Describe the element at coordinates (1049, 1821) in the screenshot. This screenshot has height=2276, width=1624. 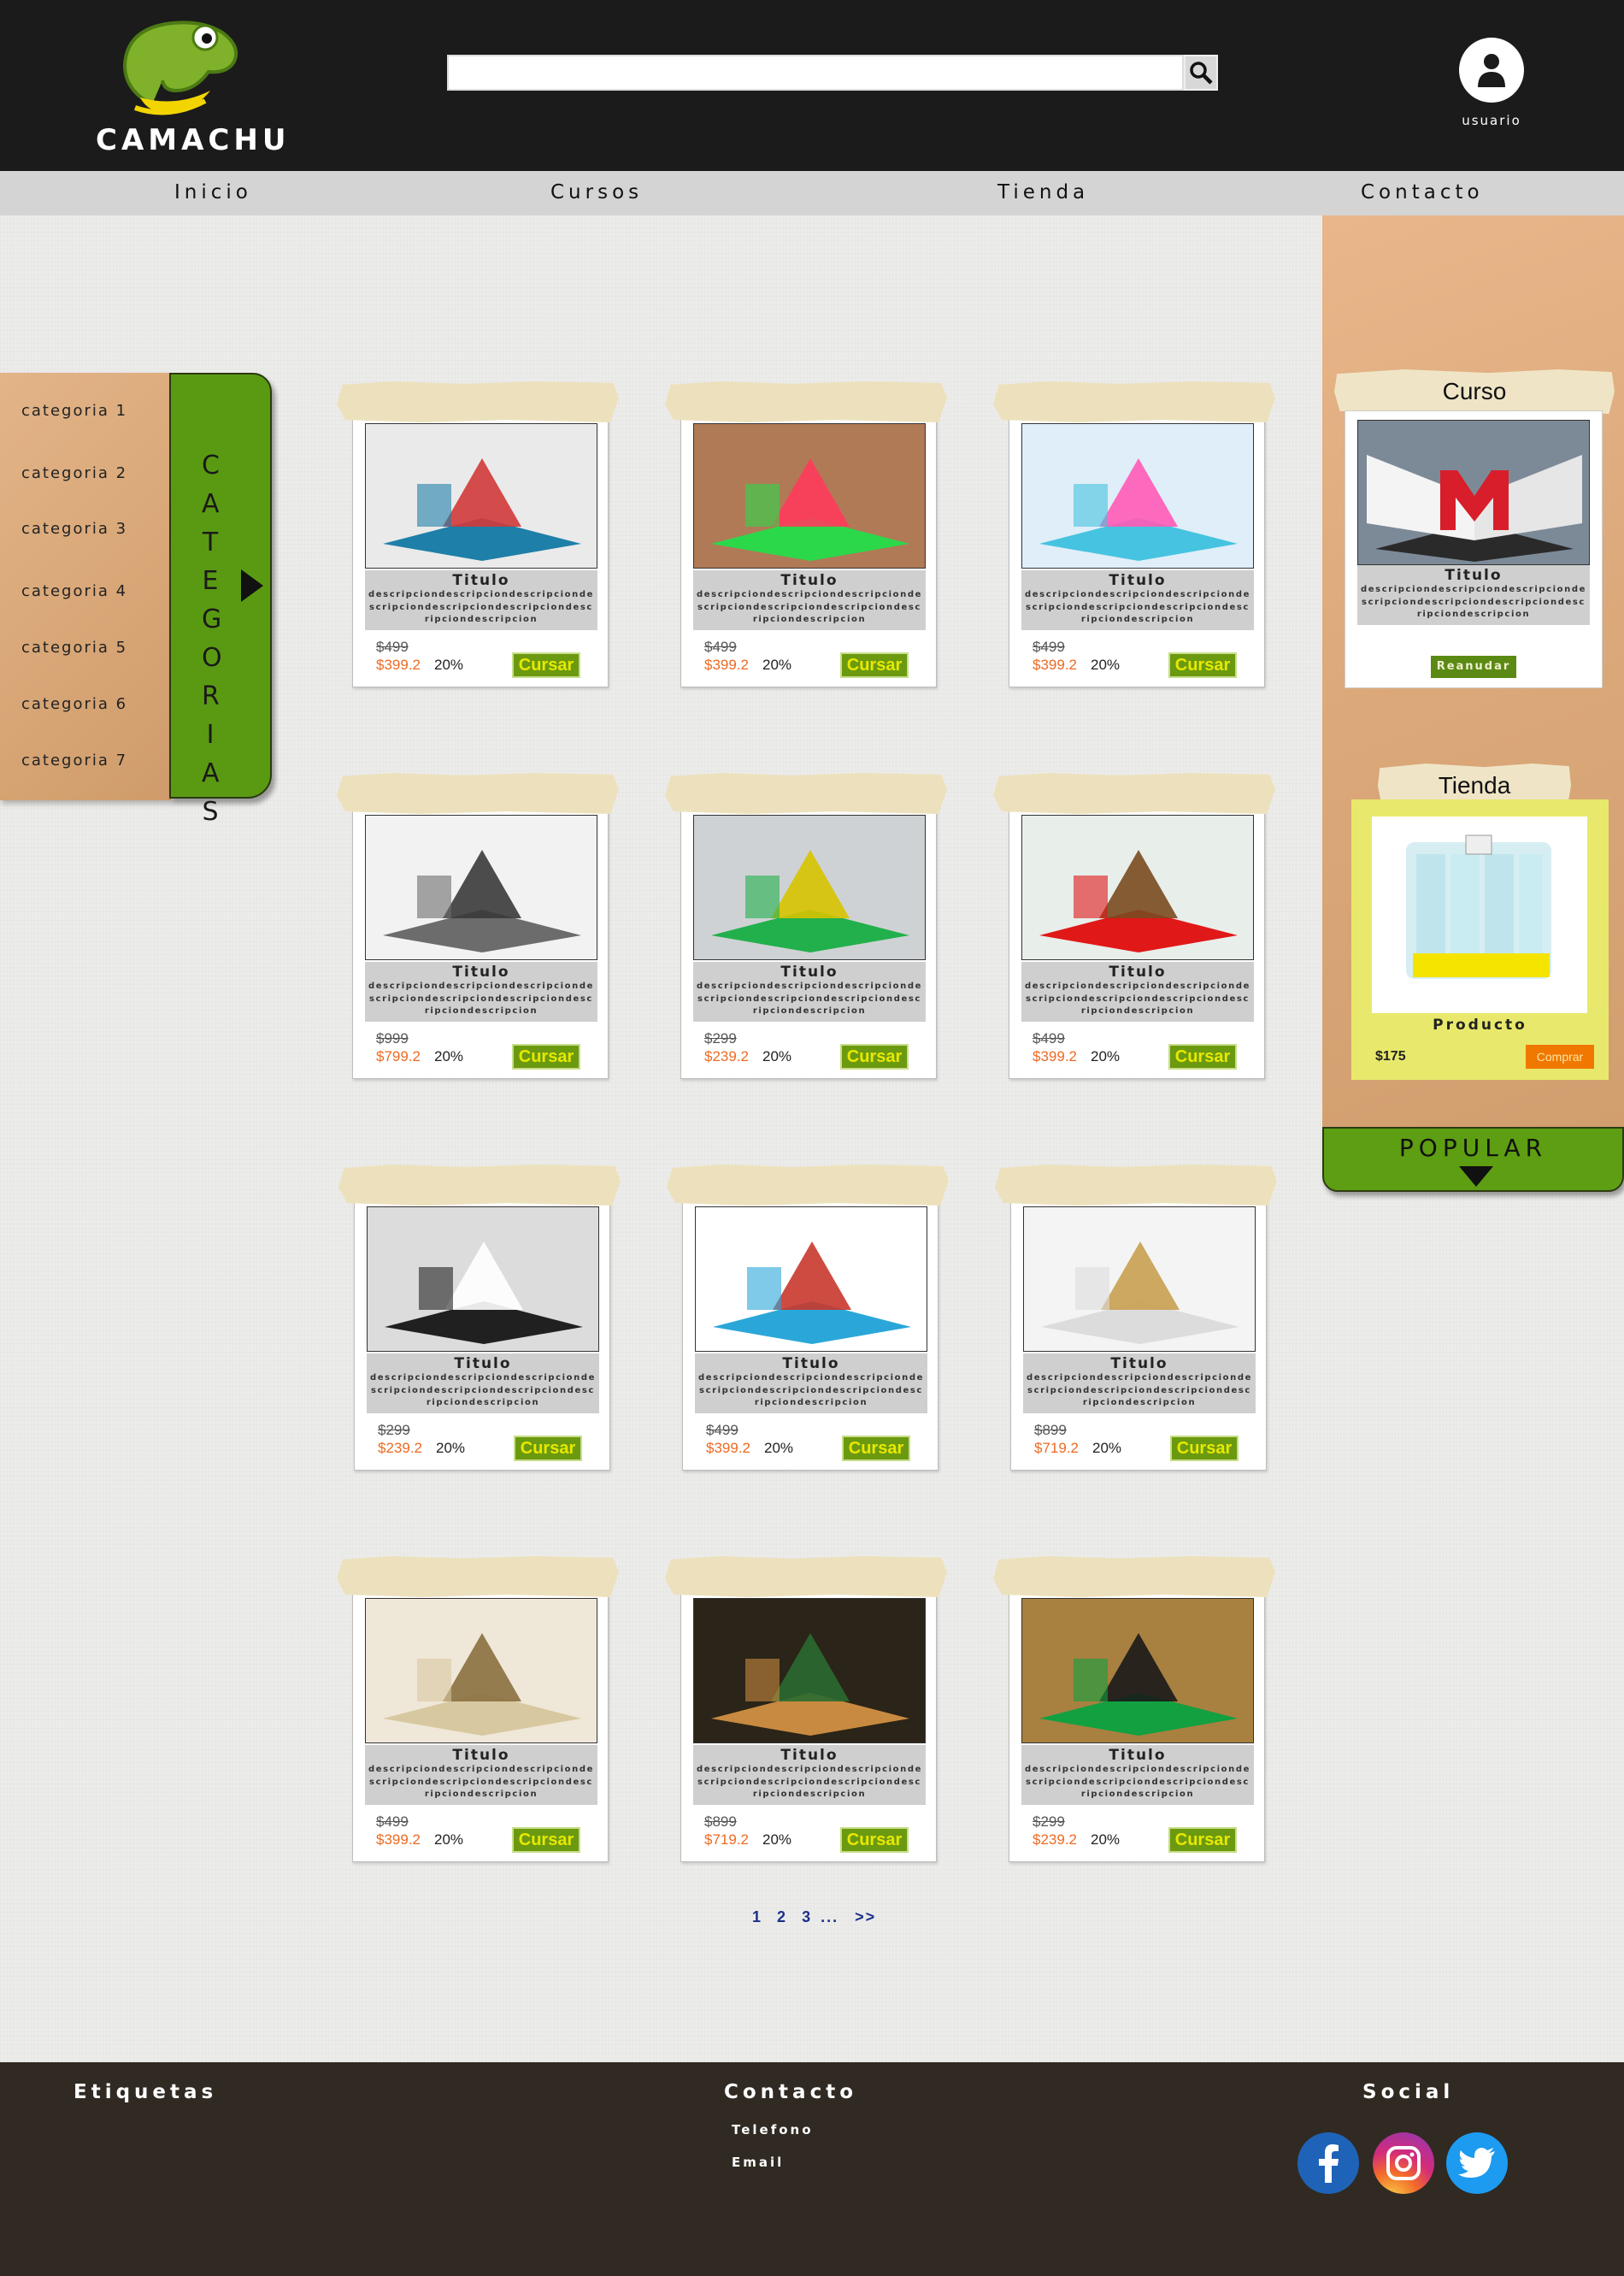
I see `old-price: $299` at that location.